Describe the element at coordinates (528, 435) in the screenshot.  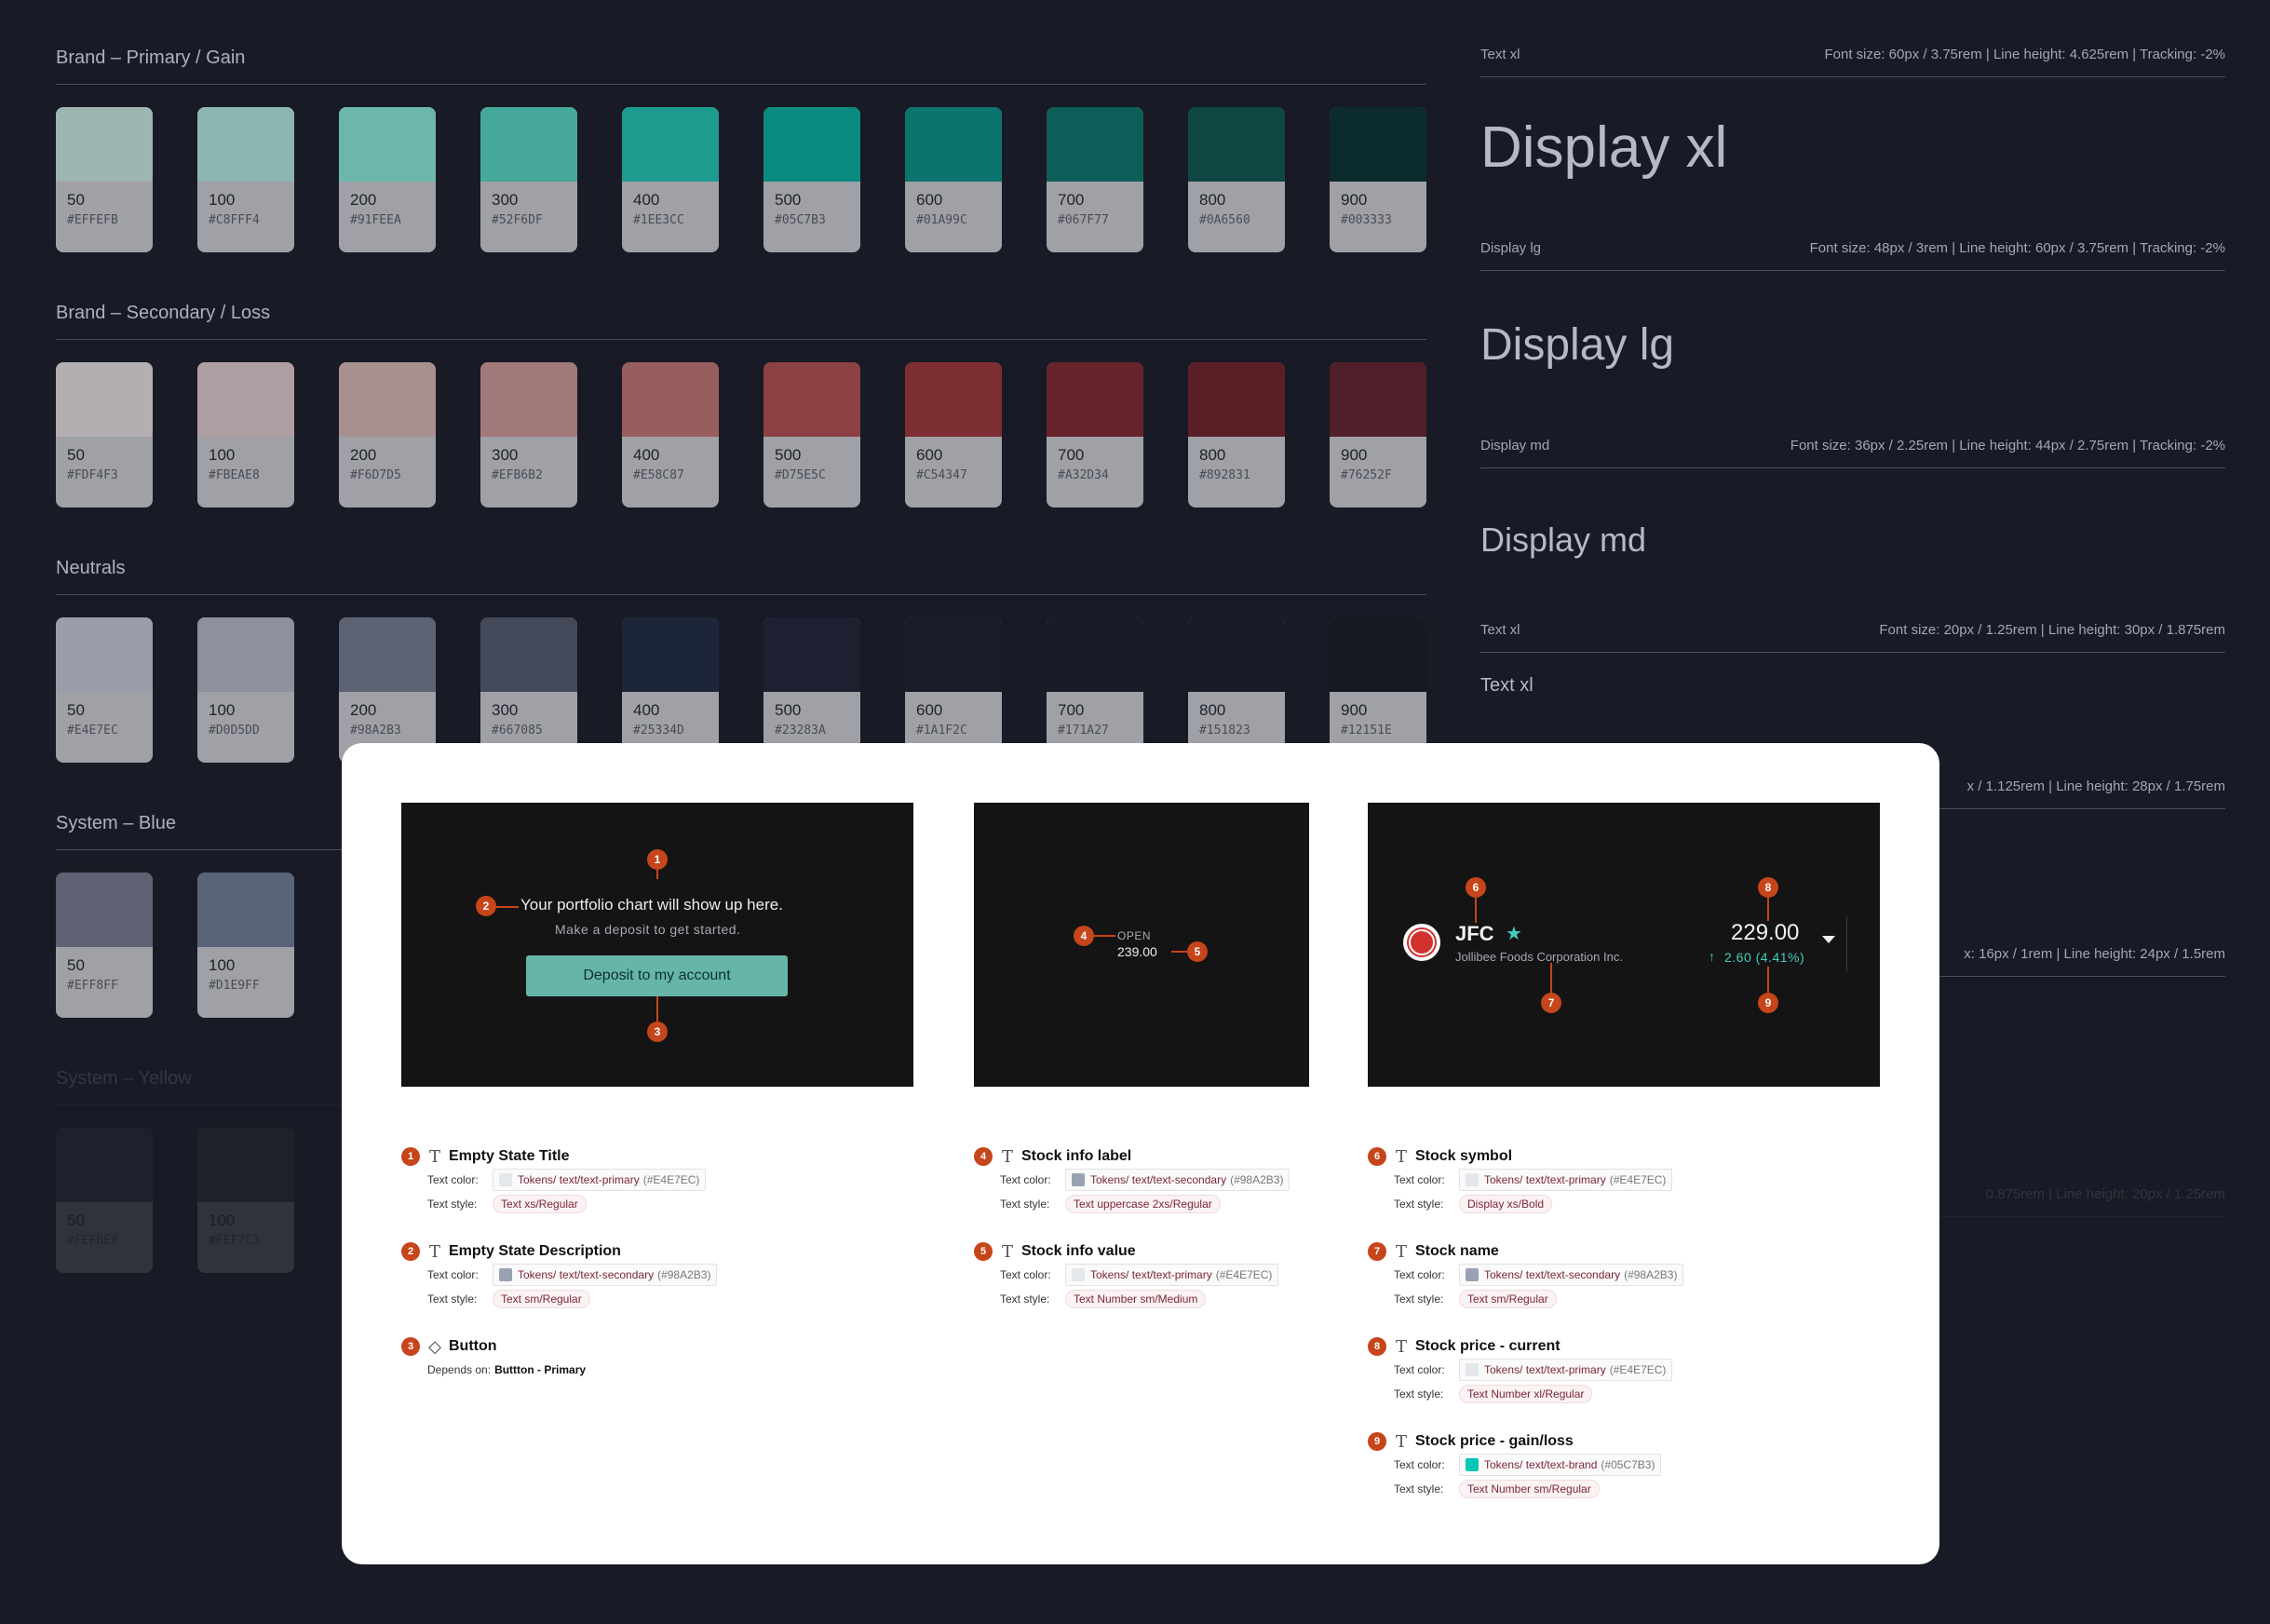
I see `color-swatch: 300 #EFB6B2` at that location.